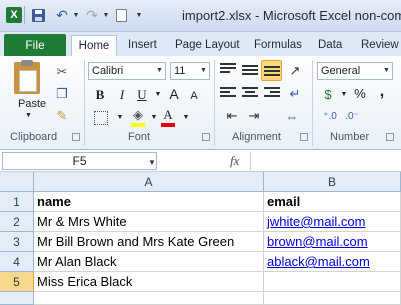  What do you see at coordinates (120, 118) in the screenshot?
I see `borders-dropdown: ▼` at bounding box center [120, 118].